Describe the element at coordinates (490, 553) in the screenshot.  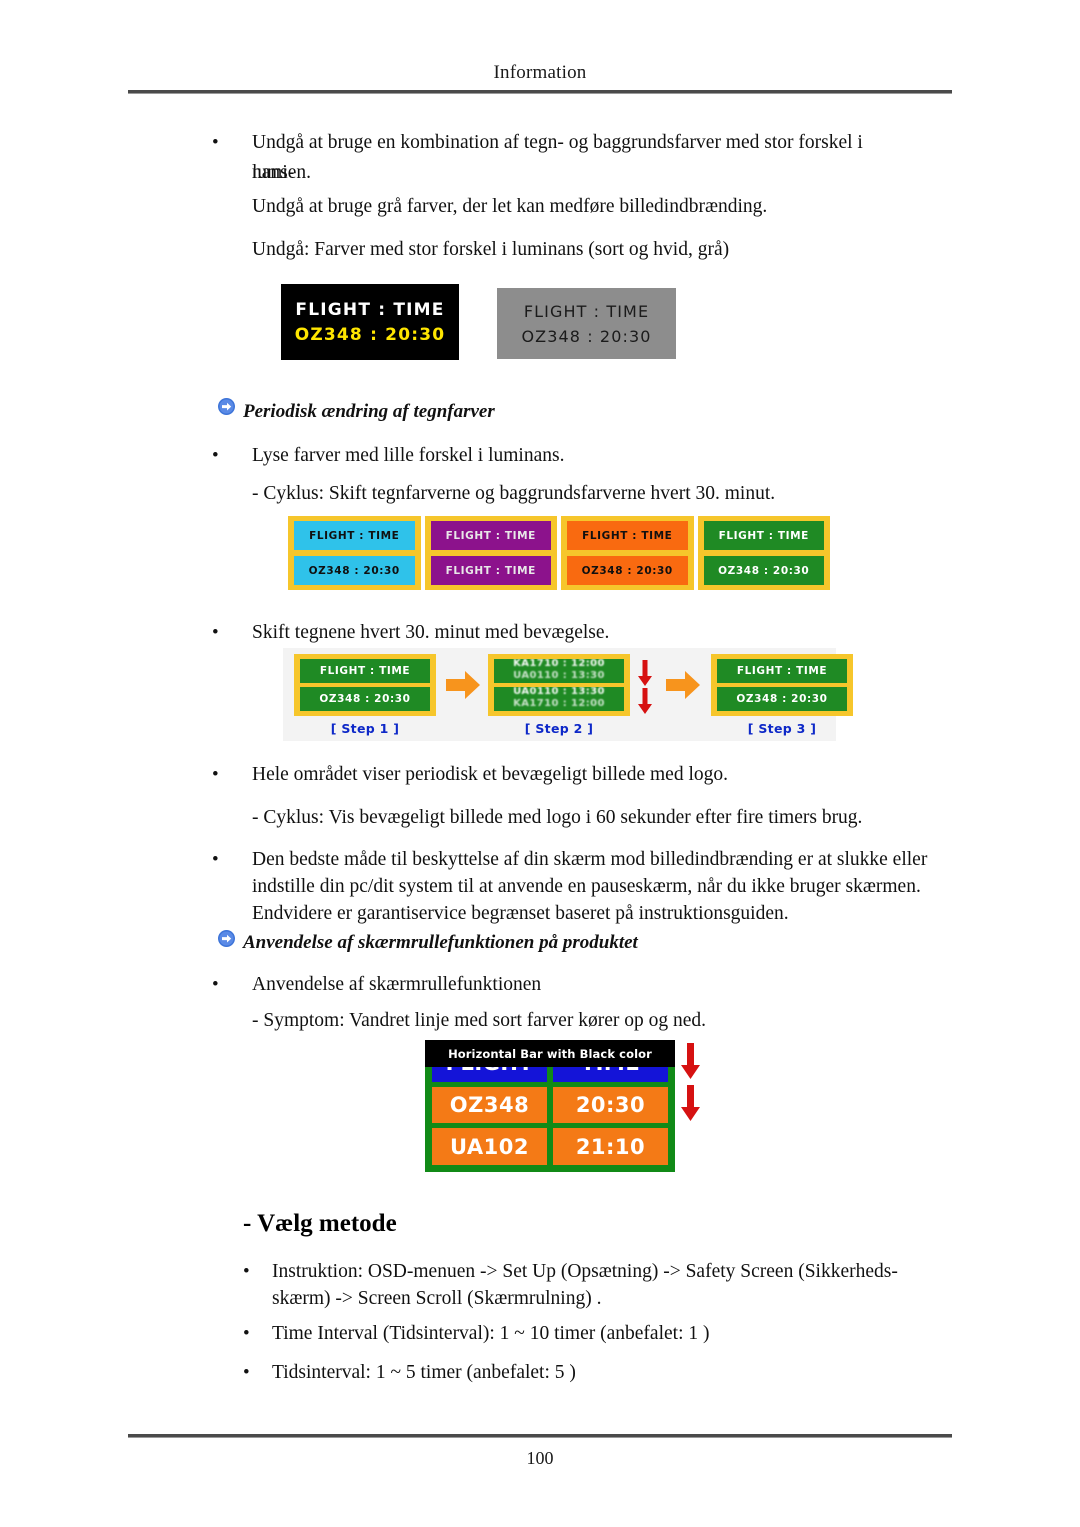
I see `color-panel-purple: FLIGHT : TIME FLIGHT : TIME` at that location.